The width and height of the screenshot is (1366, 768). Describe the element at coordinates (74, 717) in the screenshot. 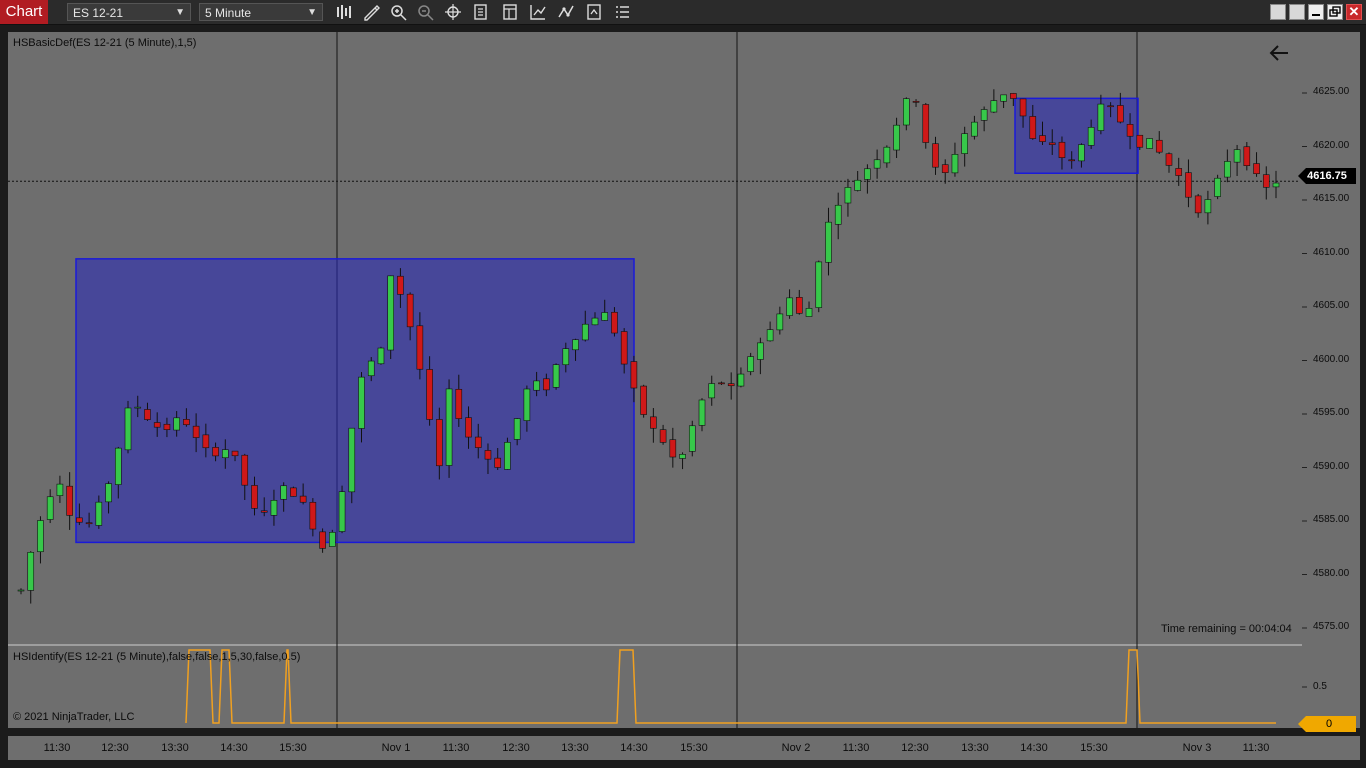

I see `copyright: © 2021 NinjaTrader, LLC` at that location.